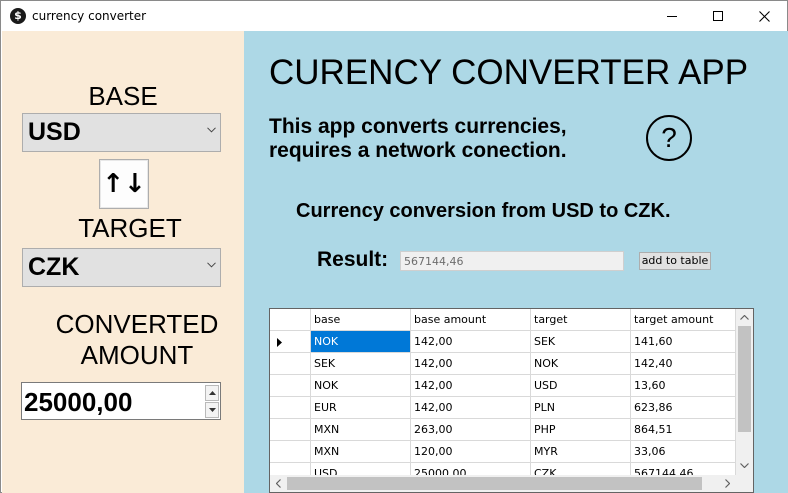 This screenshot has width=788, height=493. Describe the element at coordinates (54, 132) in the screenshot. I see `base-currency-value: USD` at that location.